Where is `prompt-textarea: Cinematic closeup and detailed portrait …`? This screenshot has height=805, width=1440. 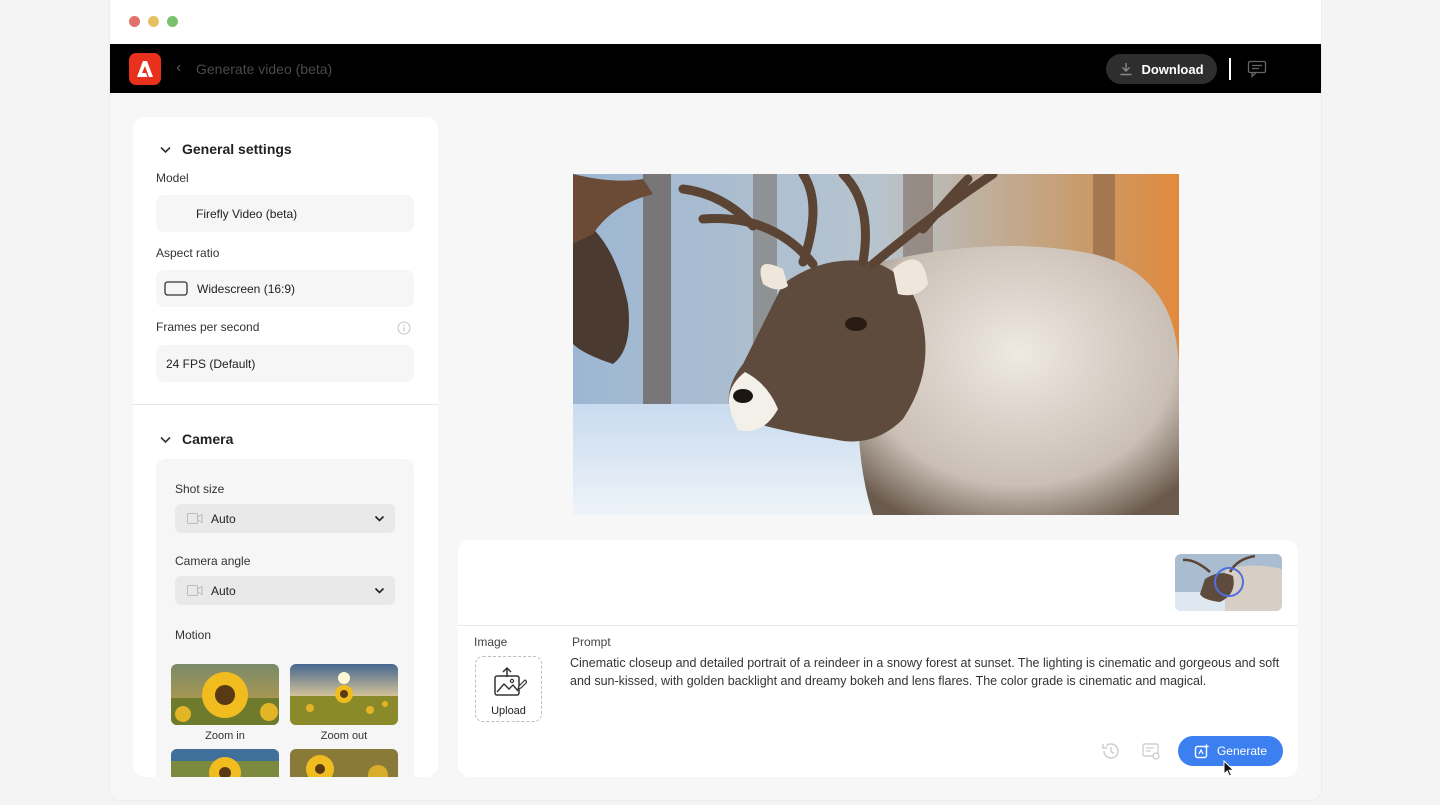
prompt-textarea: Cinematic closeup and detailed portrait … is located at coordinates (927, 672).